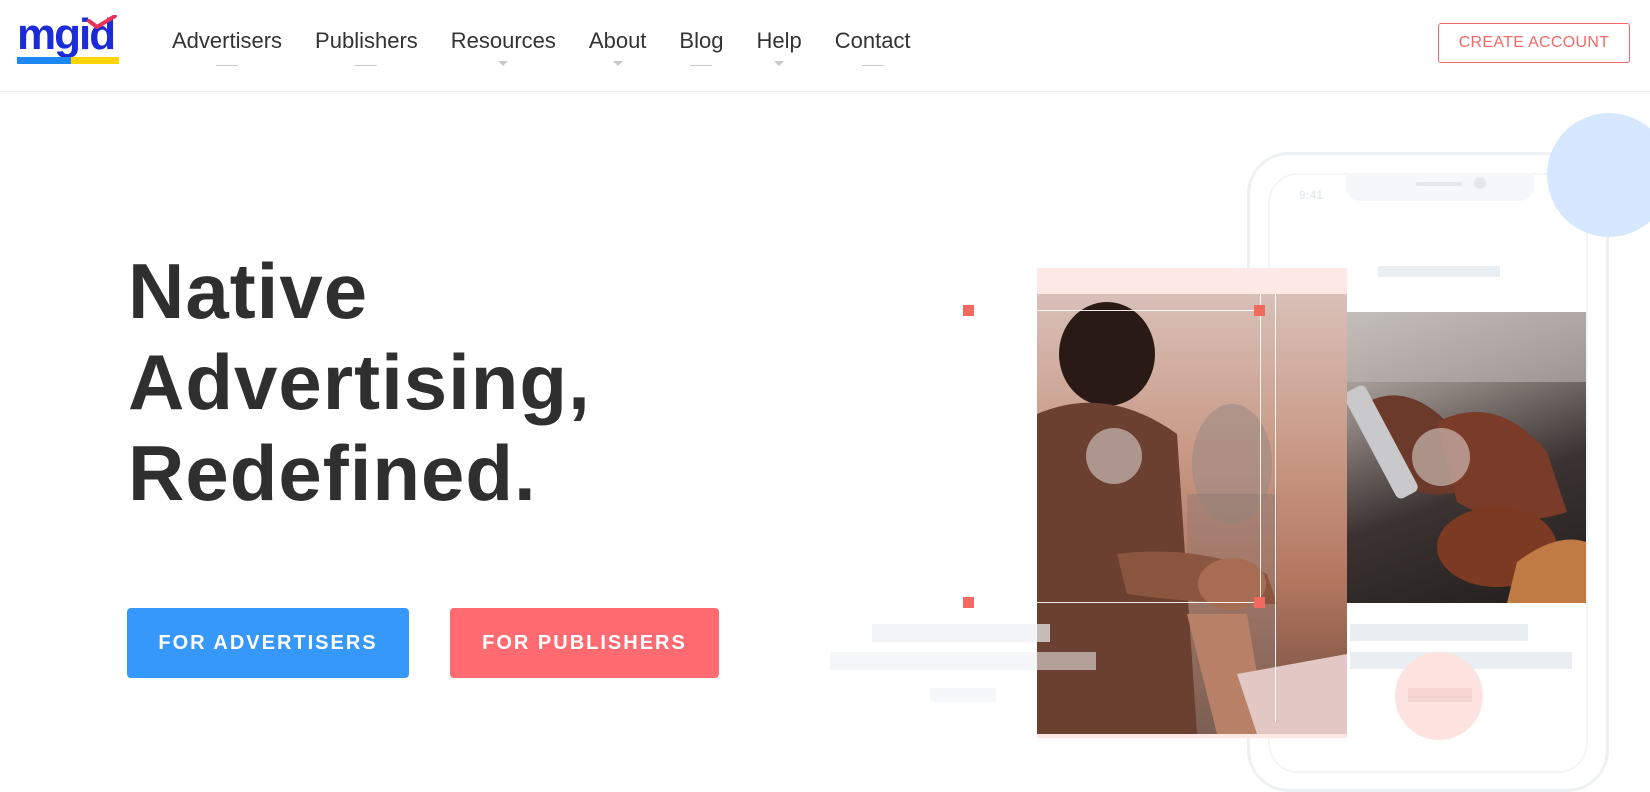 This screenshot has height=792, width=1650. I want to click on nav-item-blog: Blog, so click(701, 46).